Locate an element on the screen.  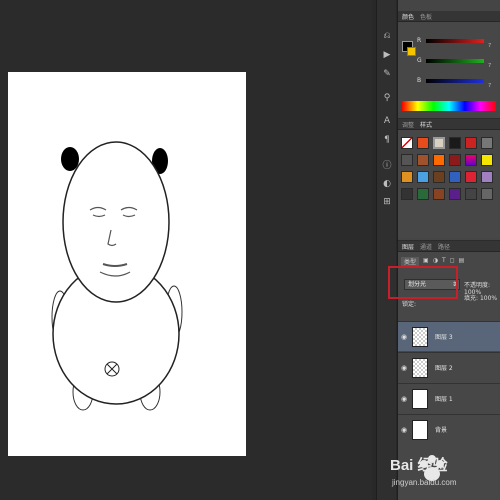
character-icon: A is located at coordinates (387, 121).